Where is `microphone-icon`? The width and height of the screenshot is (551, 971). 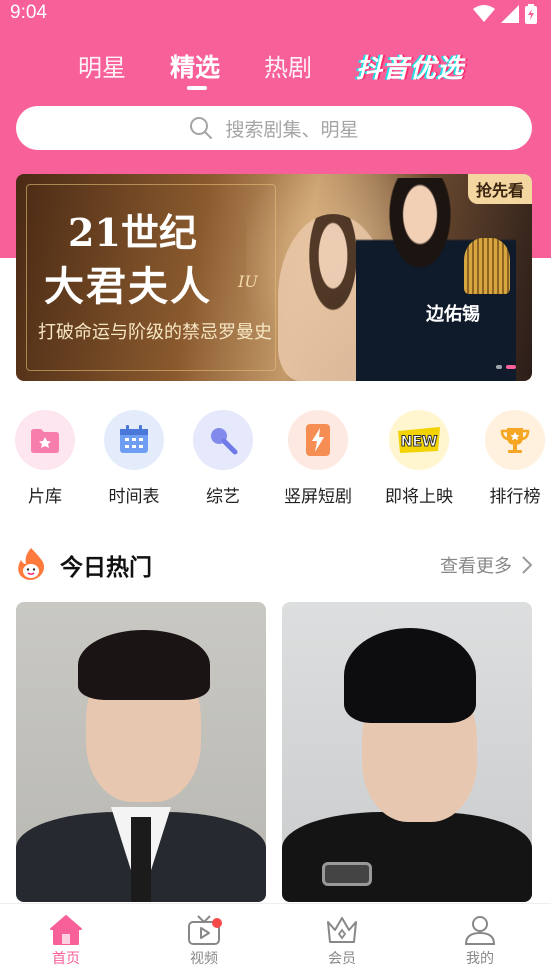
microphone-icon is located at coordinates (223, 440).